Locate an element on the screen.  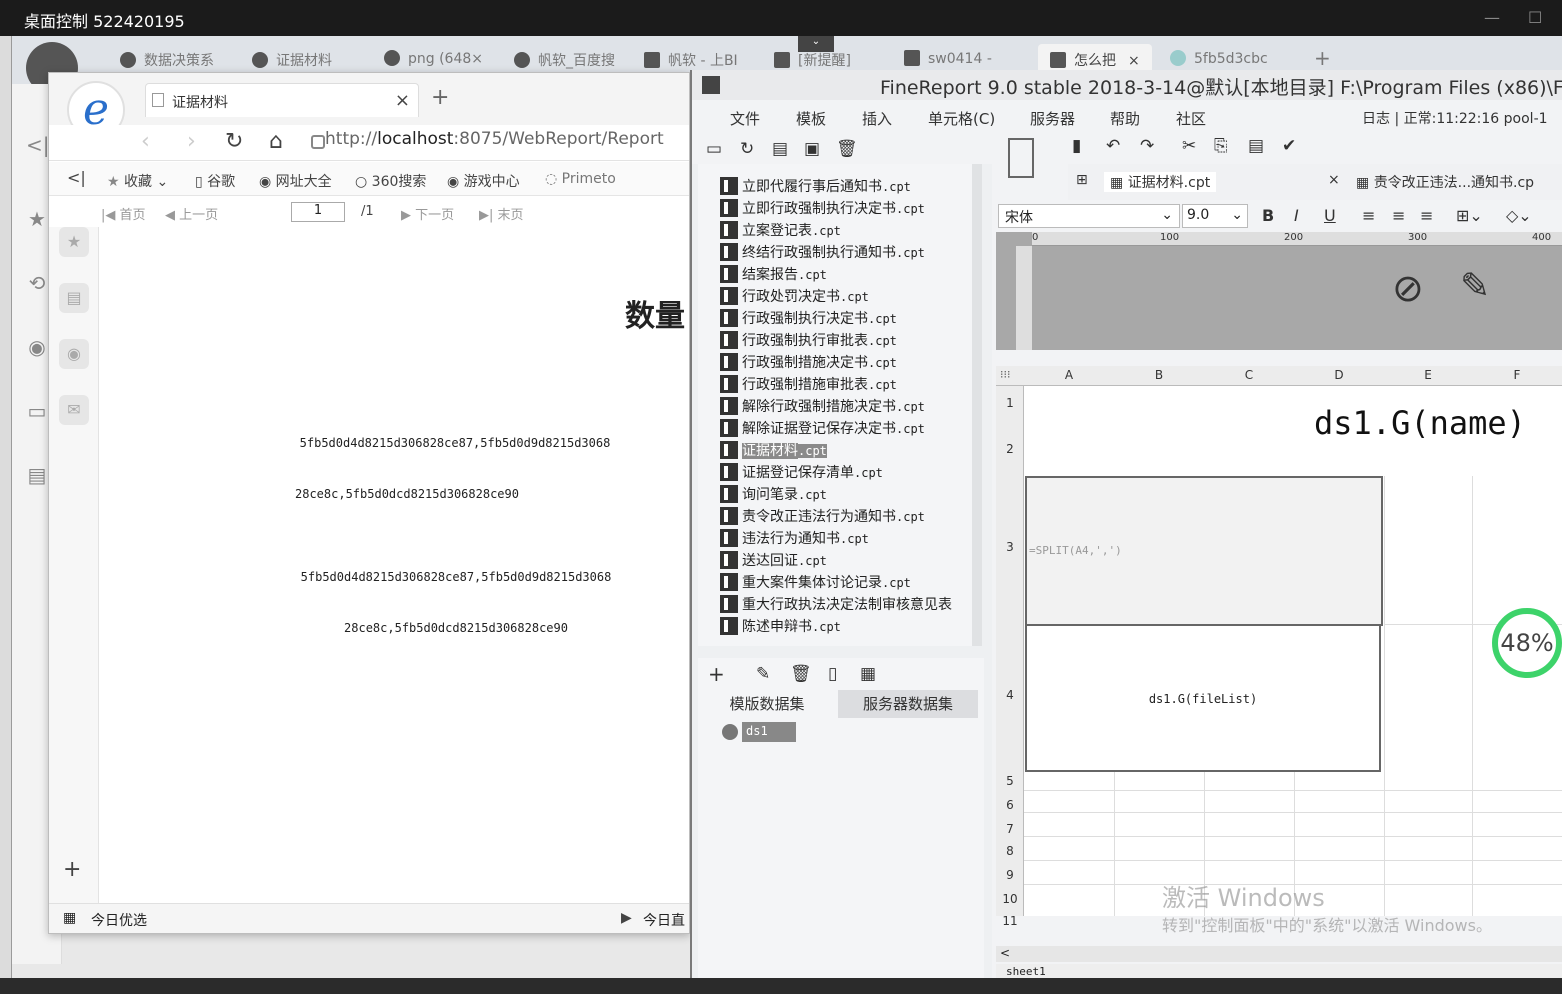
pencil-icon: ✎ is located at coordinates (1475, 286).